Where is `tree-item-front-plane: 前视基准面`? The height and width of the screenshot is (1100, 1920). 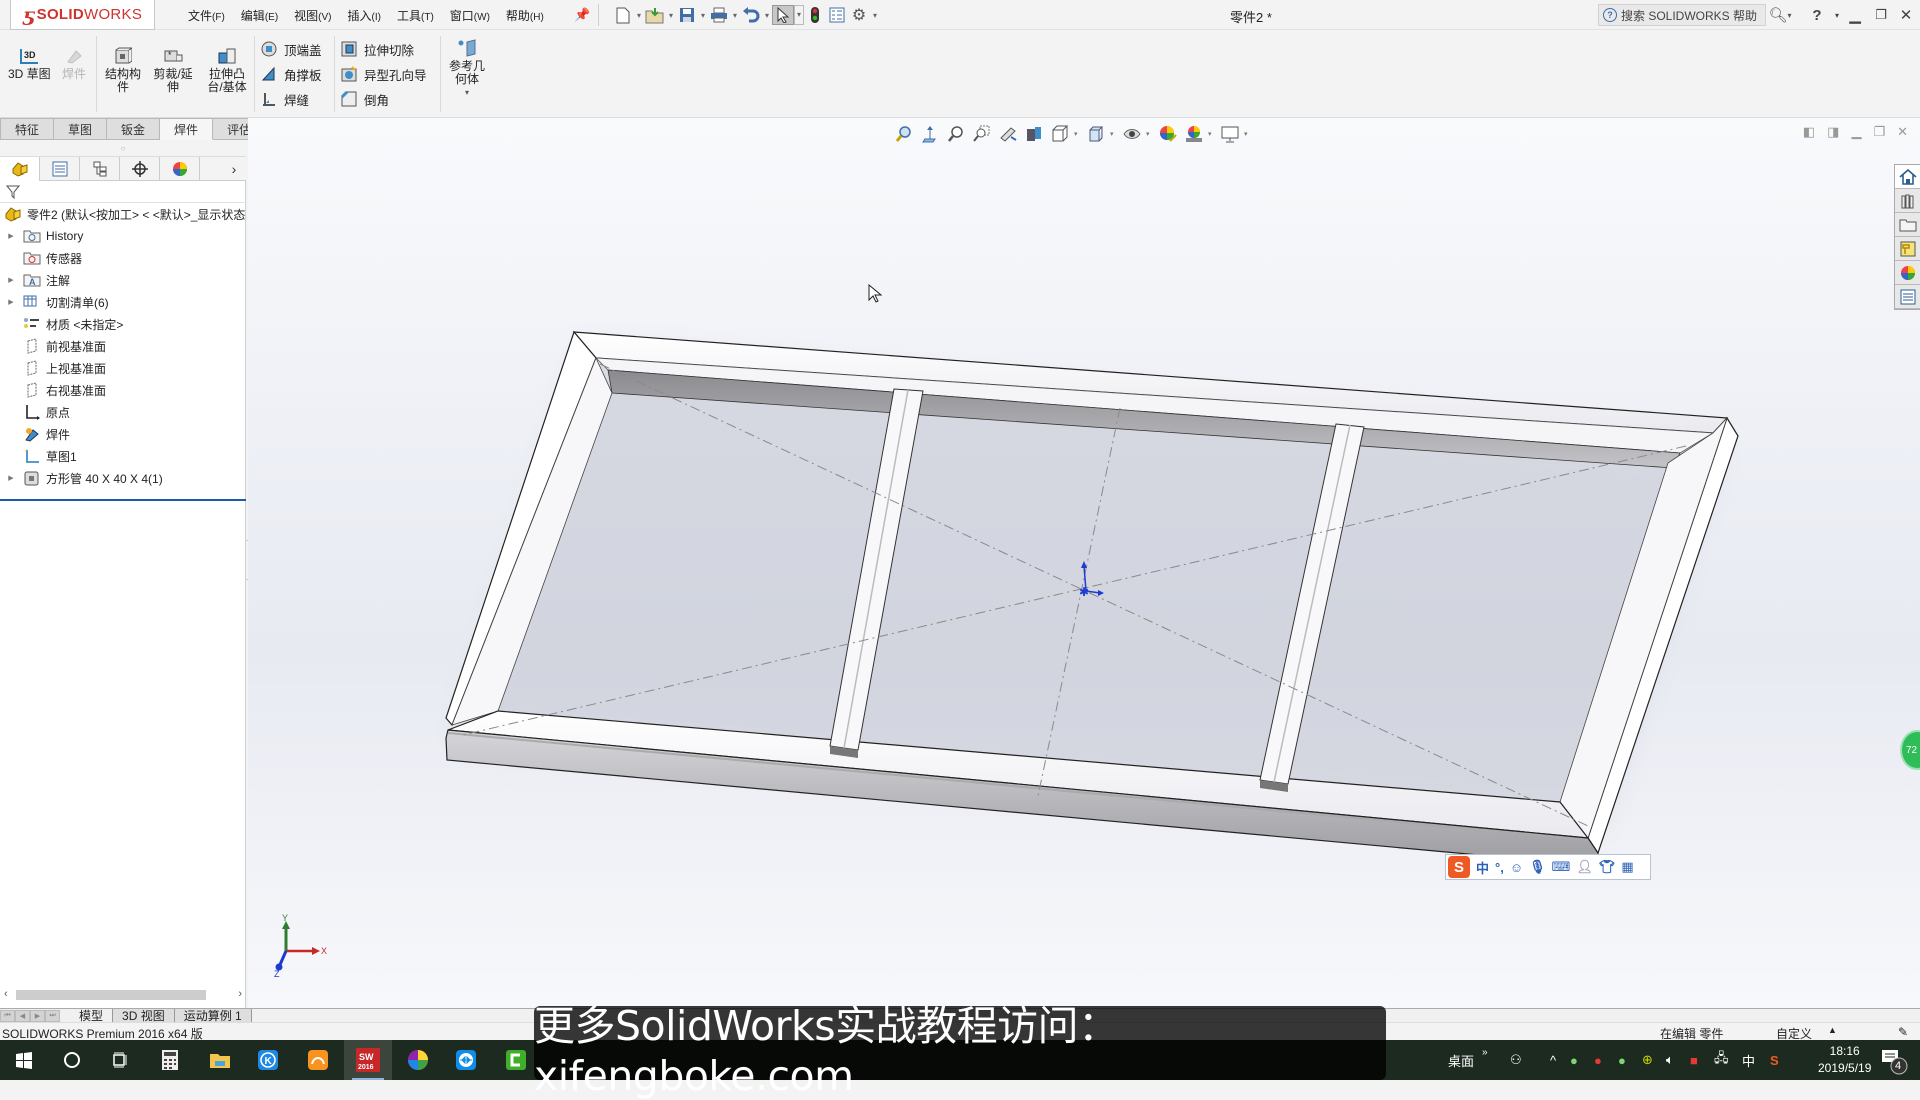 tree-item-front-plane: 前视基准面 is located at coordinates (123, 346).